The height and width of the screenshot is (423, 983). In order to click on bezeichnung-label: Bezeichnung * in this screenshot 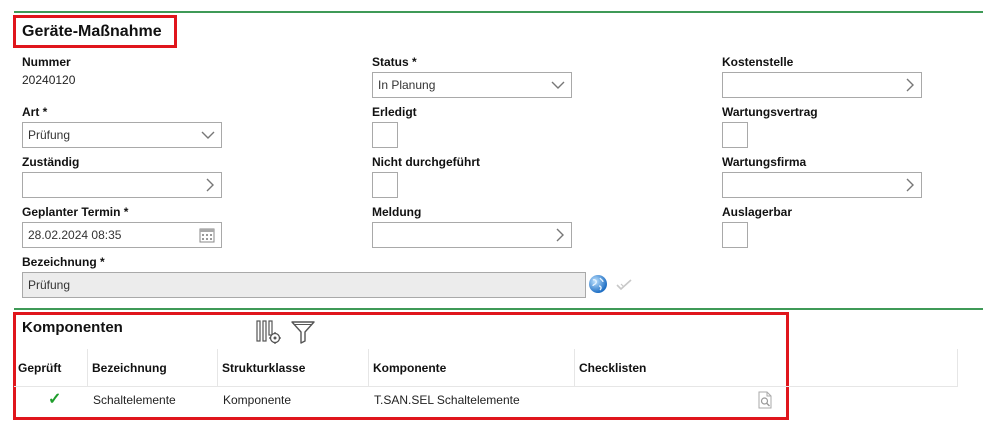, I will do `click(63, 262)`.